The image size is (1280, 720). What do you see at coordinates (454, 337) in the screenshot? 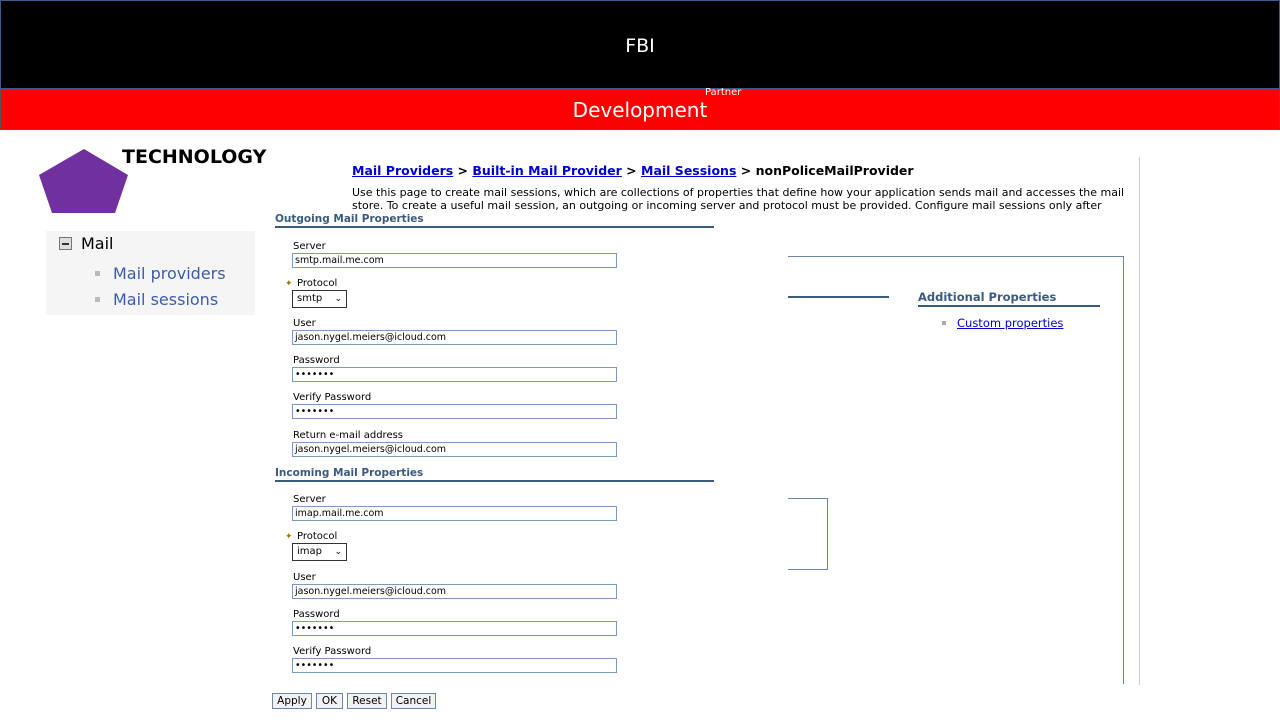
I see `outgoing-user-input: jason.nygel.meiers@icloud.com` at bounding box center [454, 337].